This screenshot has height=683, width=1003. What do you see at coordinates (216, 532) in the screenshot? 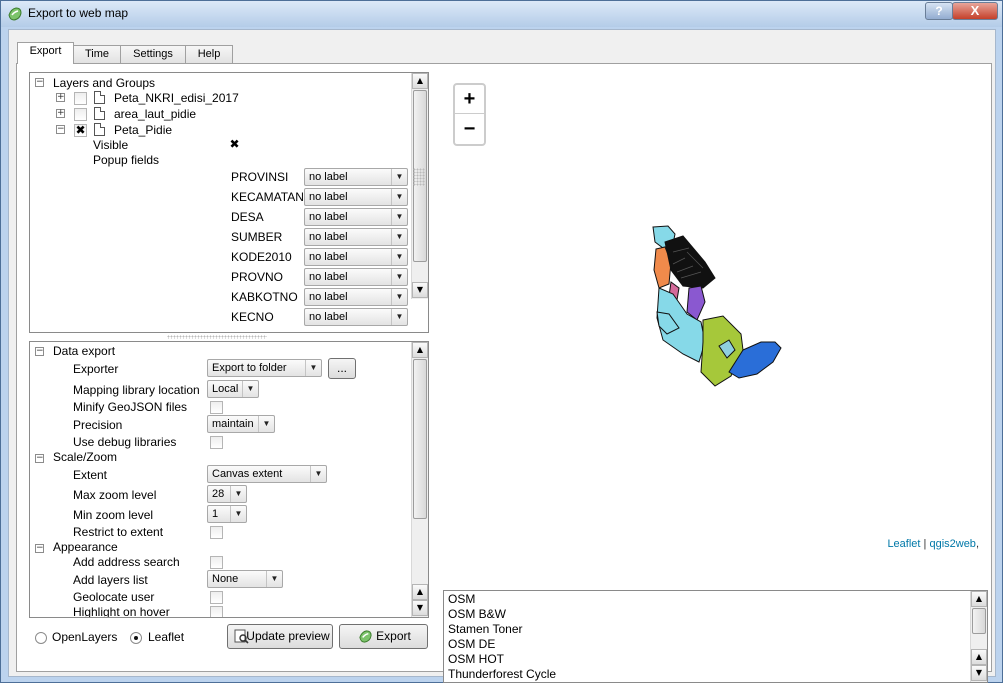
I see `restrict-checkbox` at bounding box center [216, 532].